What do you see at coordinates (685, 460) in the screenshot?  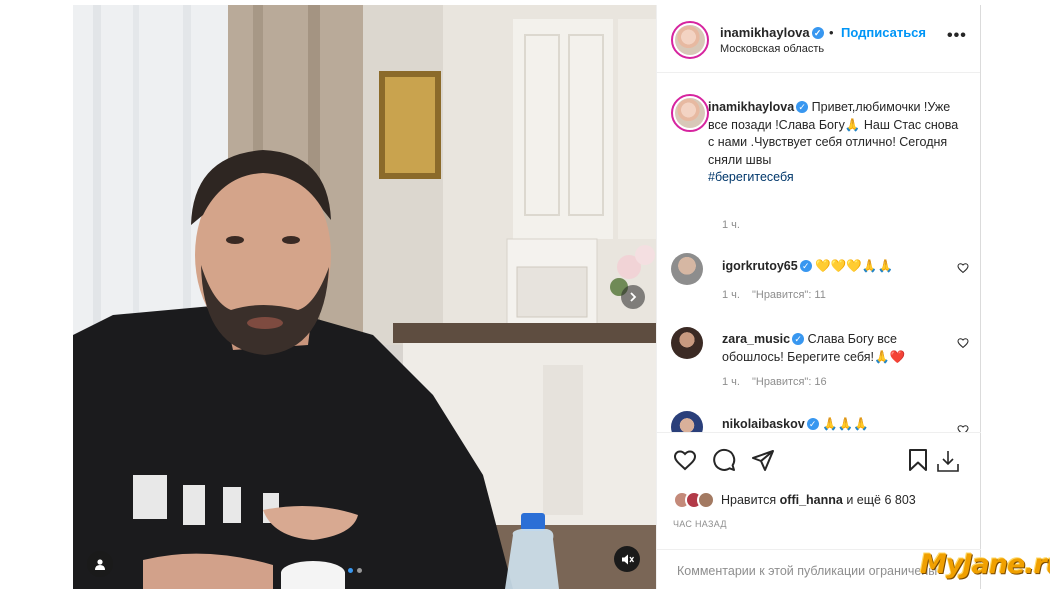 I see `like-heart-icon` at bounding box center [685, 460].